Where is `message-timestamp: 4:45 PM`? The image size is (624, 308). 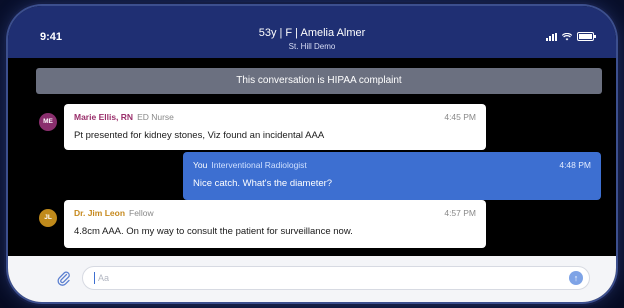 message-timestamp: 4:45 PM is located at coordinates (460, 117).